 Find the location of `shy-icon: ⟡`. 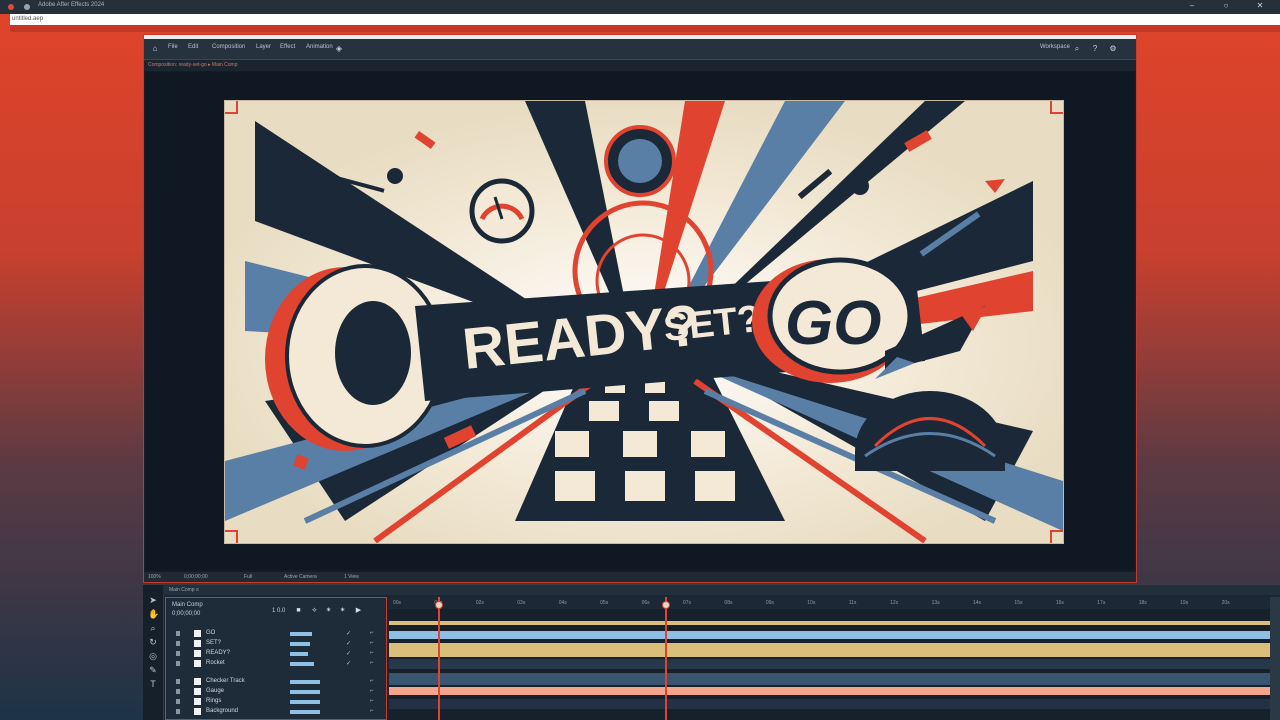

shy-icon: ⟡ is located at coordinates (314, 610).